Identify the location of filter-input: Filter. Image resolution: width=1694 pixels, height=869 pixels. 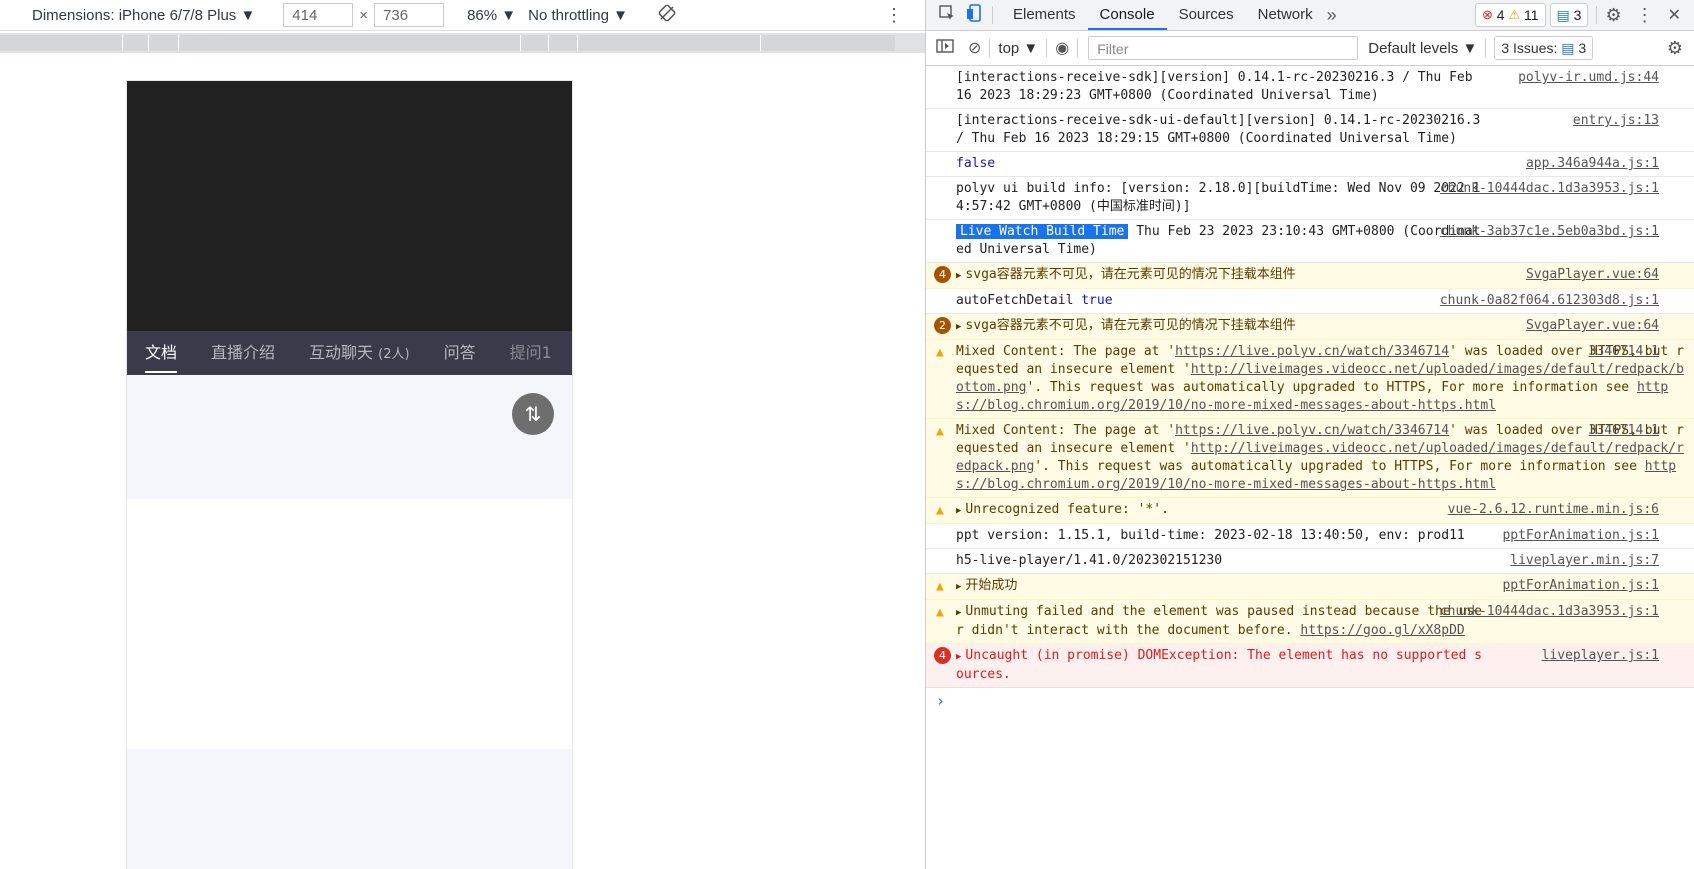
(1223, 48).